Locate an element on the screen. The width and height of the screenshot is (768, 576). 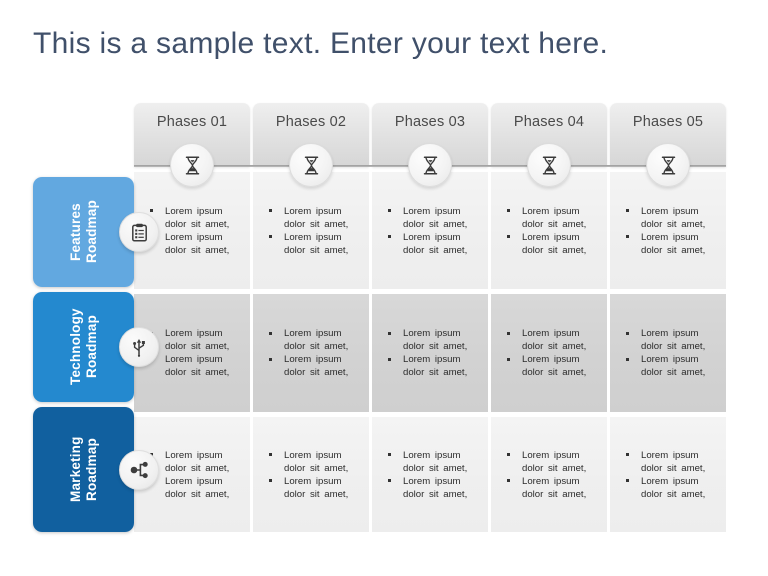
category-bar-label: Technology Roadmap is located at coordinates (83, 347).